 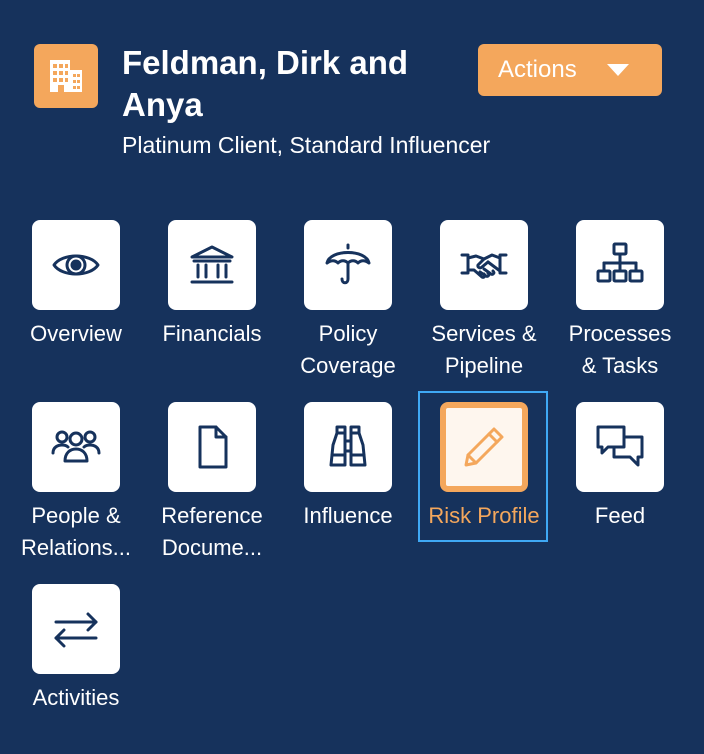 I want to click on tile-overview: Overview, so click(x=76, y=305).